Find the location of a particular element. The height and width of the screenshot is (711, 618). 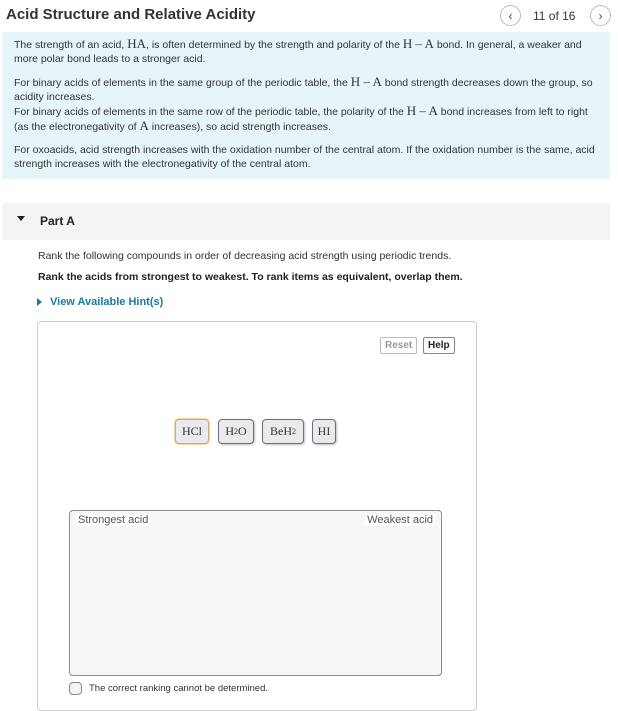

previous-button: ‹ is located at coordinates (510, 15).